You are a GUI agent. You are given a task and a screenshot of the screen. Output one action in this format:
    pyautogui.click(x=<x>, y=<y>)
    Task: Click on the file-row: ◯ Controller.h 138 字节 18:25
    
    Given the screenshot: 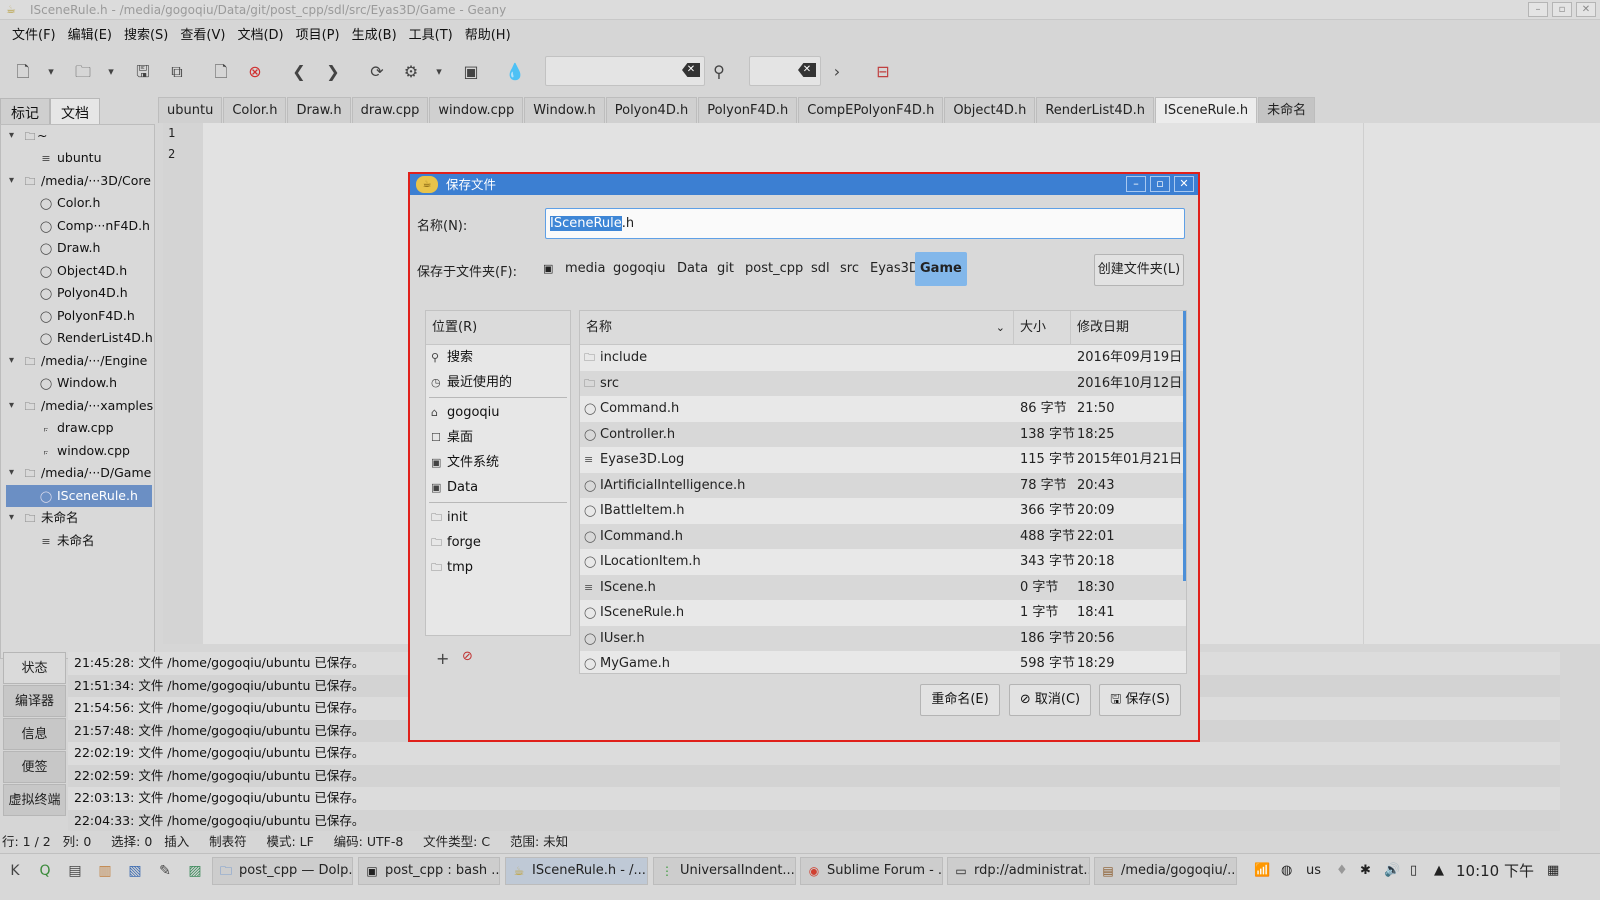 What is the action you would take?
    pyautogui.click(x=883, y=434)
    